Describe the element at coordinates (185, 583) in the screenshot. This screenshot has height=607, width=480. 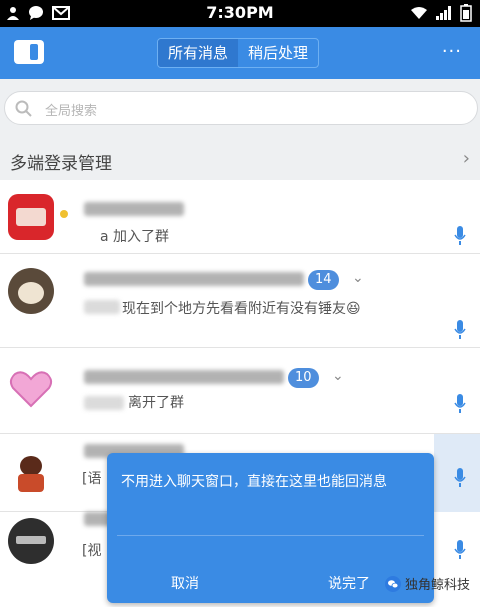
I see `cancel-button: 取消` at that location.